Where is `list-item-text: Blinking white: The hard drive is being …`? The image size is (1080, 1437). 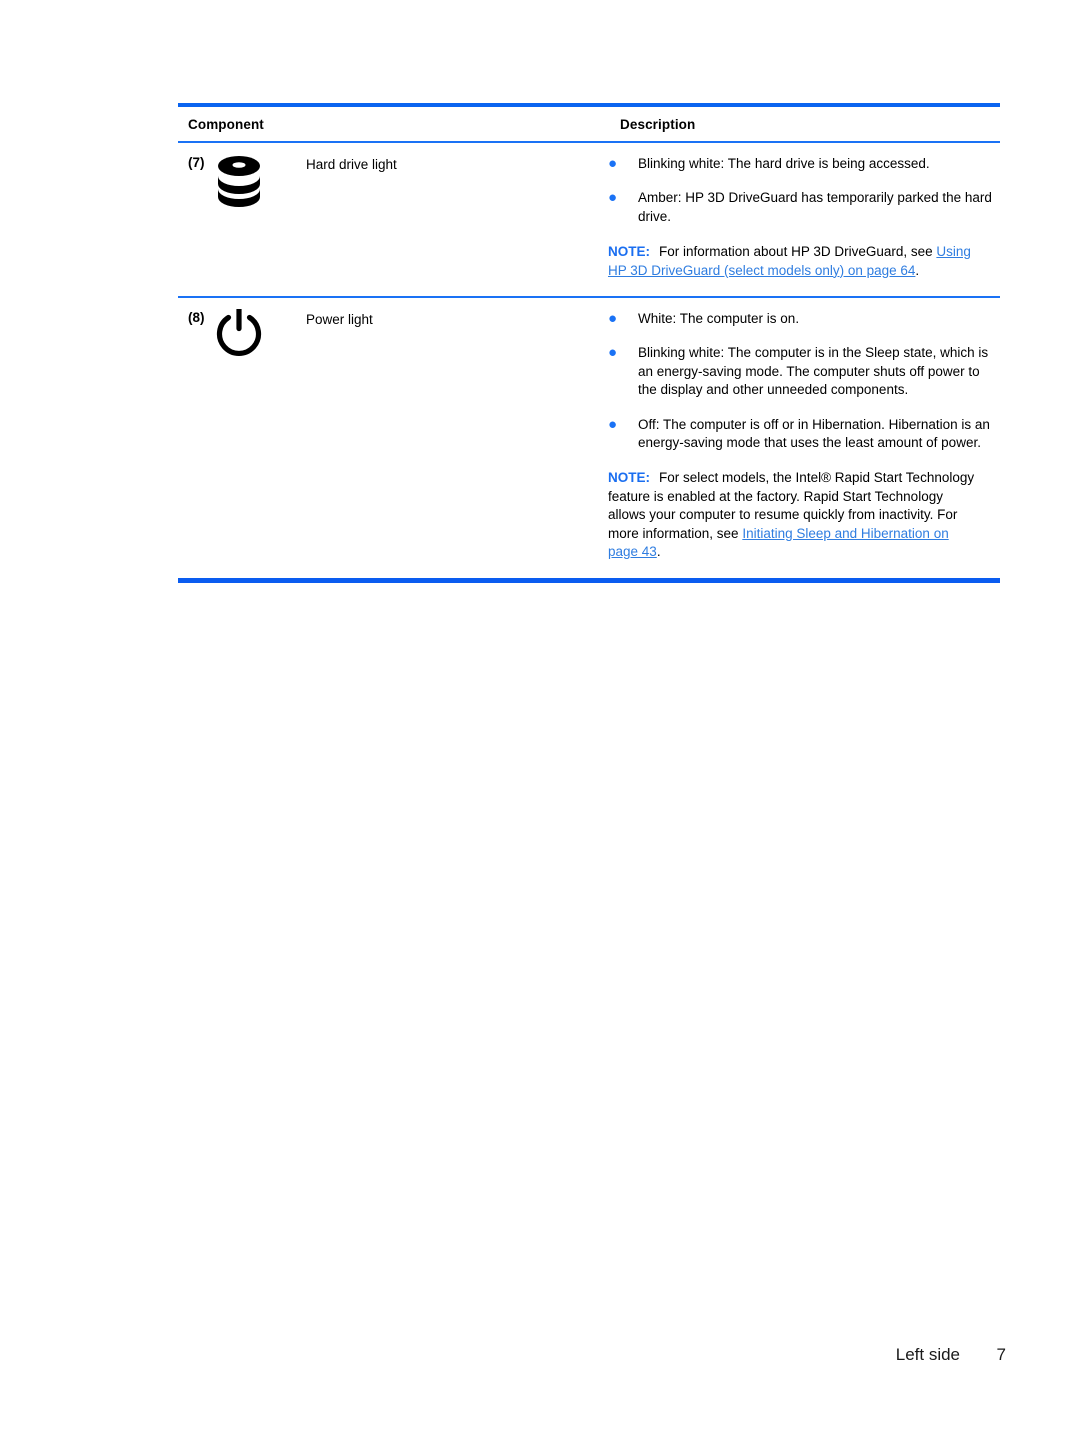
list-item-text: Blinking white: The hard drive is being … is located at coordinates (784, 163).